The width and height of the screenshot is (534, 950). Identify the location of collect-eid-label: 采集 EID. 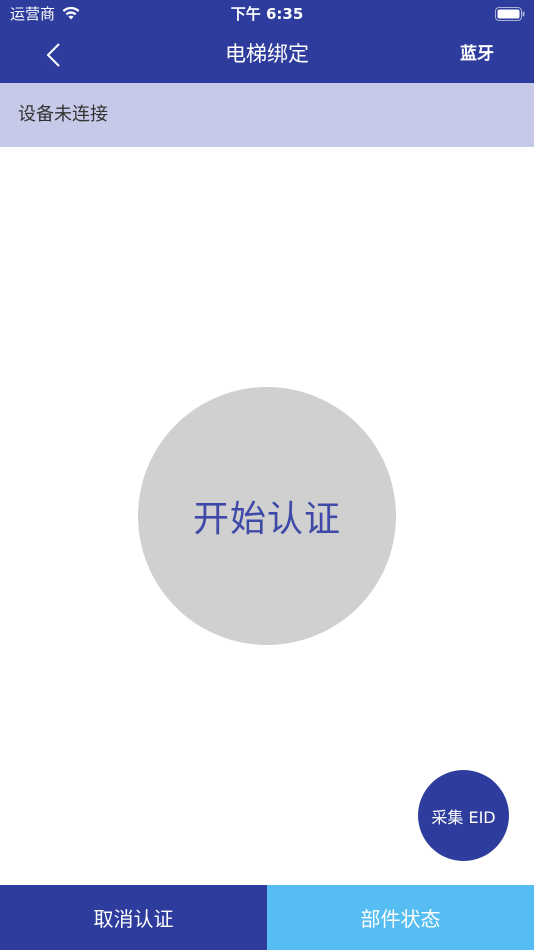
(463, 817).